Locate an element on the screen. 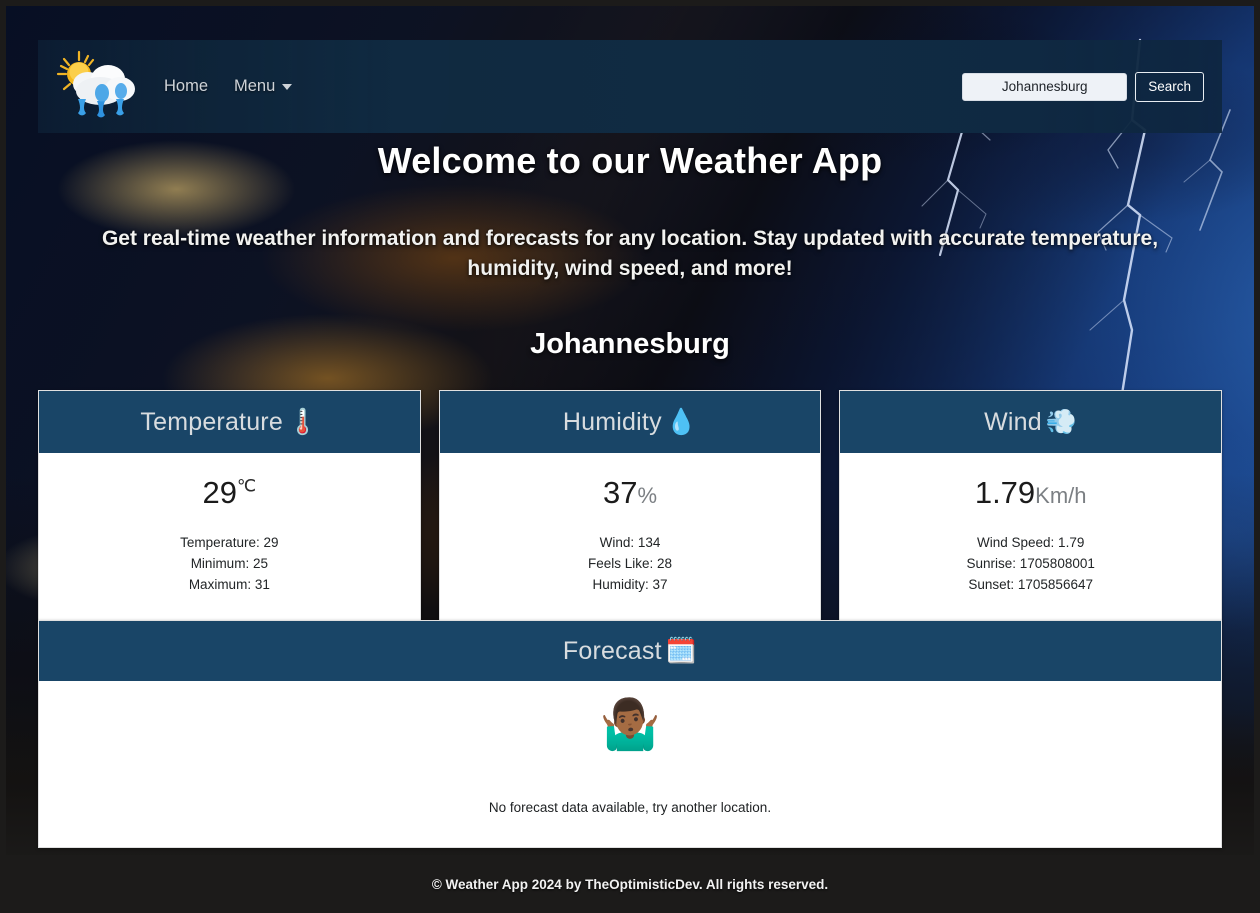 The height and width of the screenshot is (913, 1260). wind-value-row: 1.79Km/h is located at coordinates (1030, 492).